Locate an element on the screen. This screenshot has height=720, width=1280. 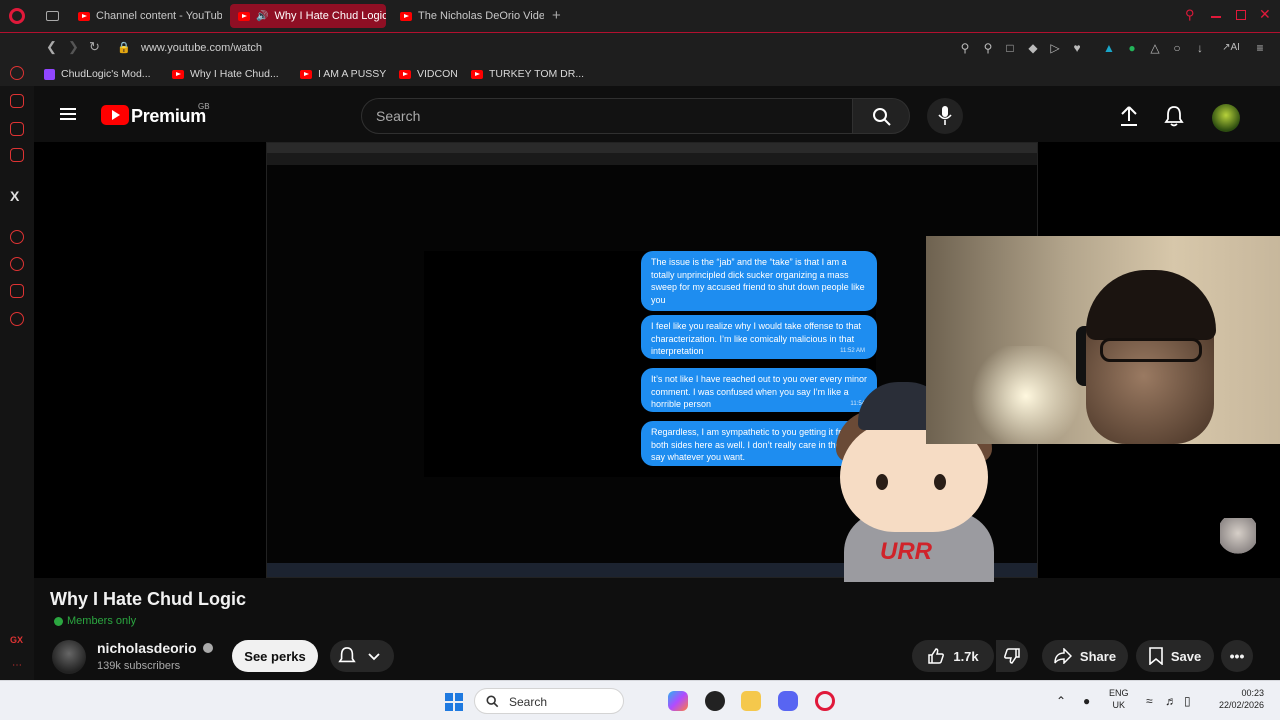
webcam-overlay is located at coordinates (1103, 340).